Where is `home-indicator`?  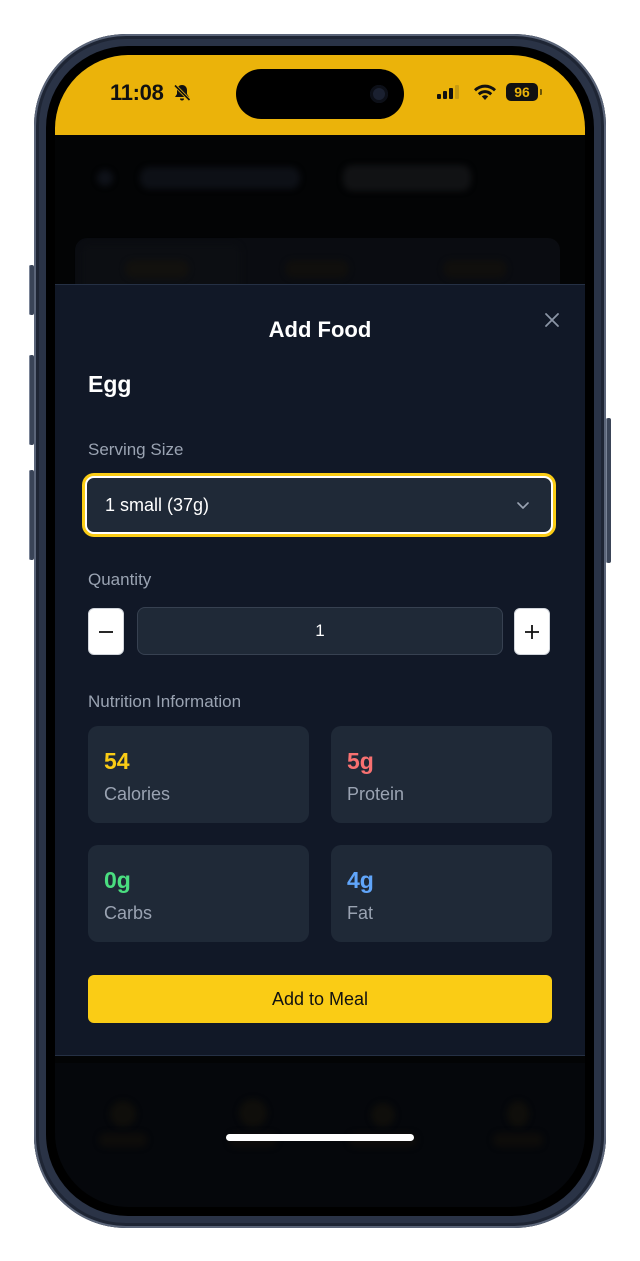 home-indicator is located at coordinates (320, 1137).